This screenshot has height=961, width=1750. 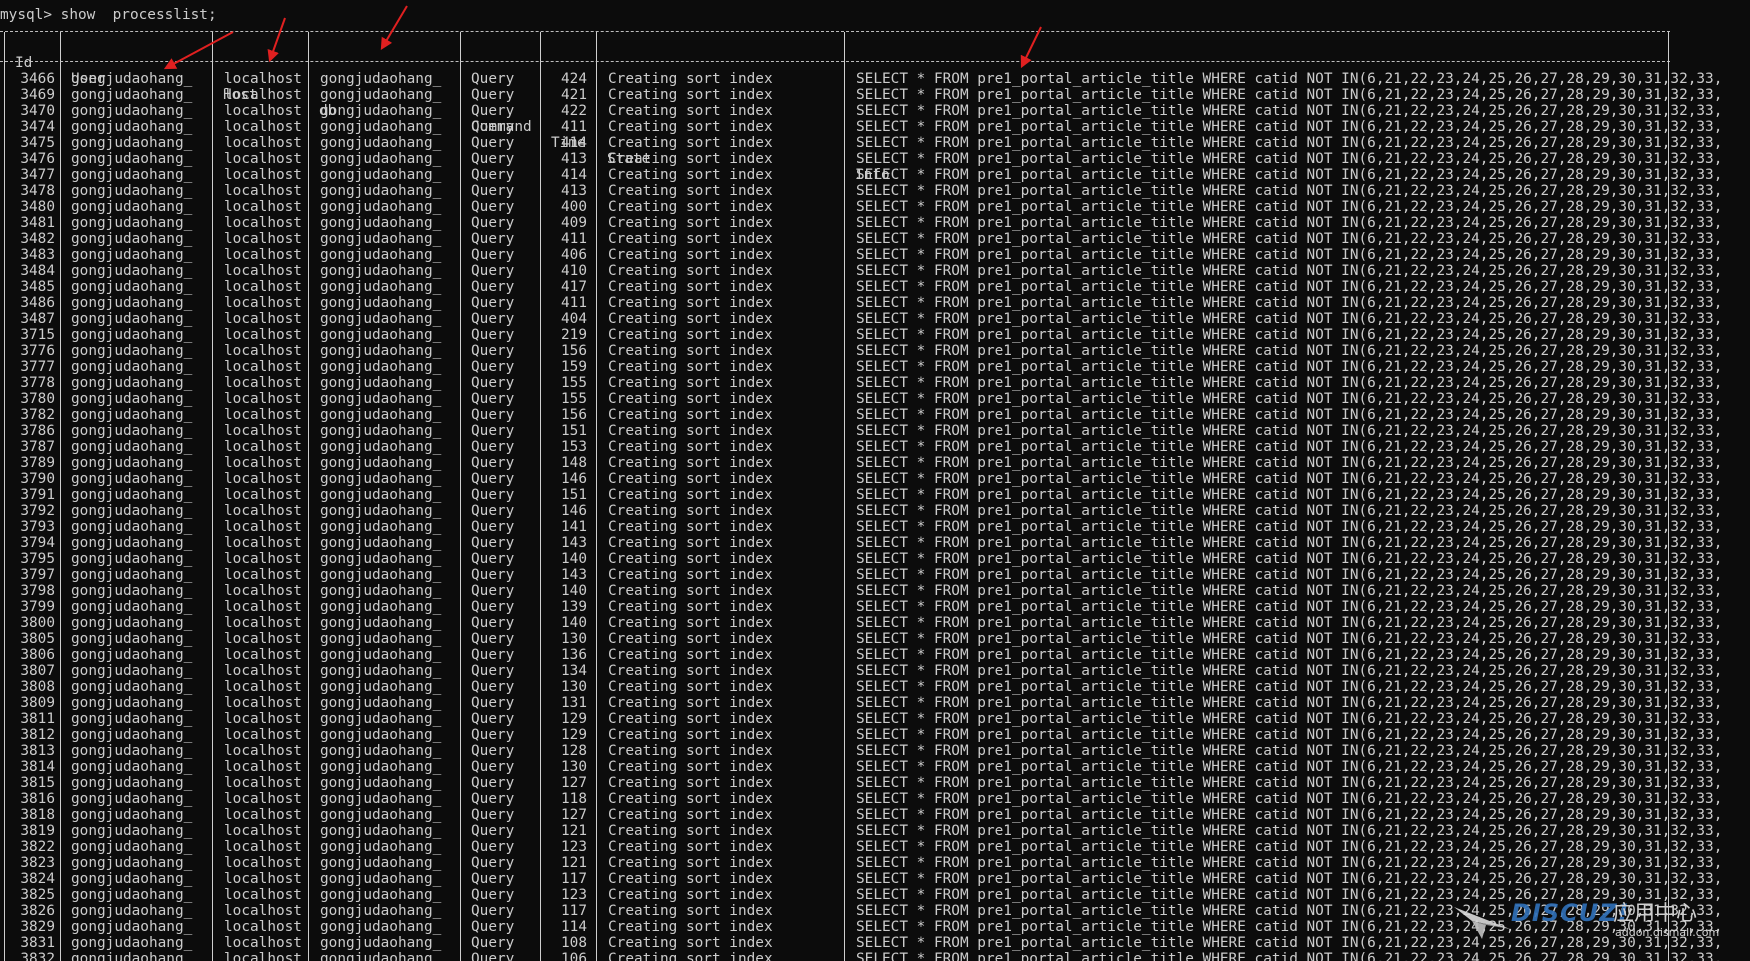 What do you see at coordinates (574, 255) in the screenshot?
I see `cell-time: 406` at bounding box center [574, 255].